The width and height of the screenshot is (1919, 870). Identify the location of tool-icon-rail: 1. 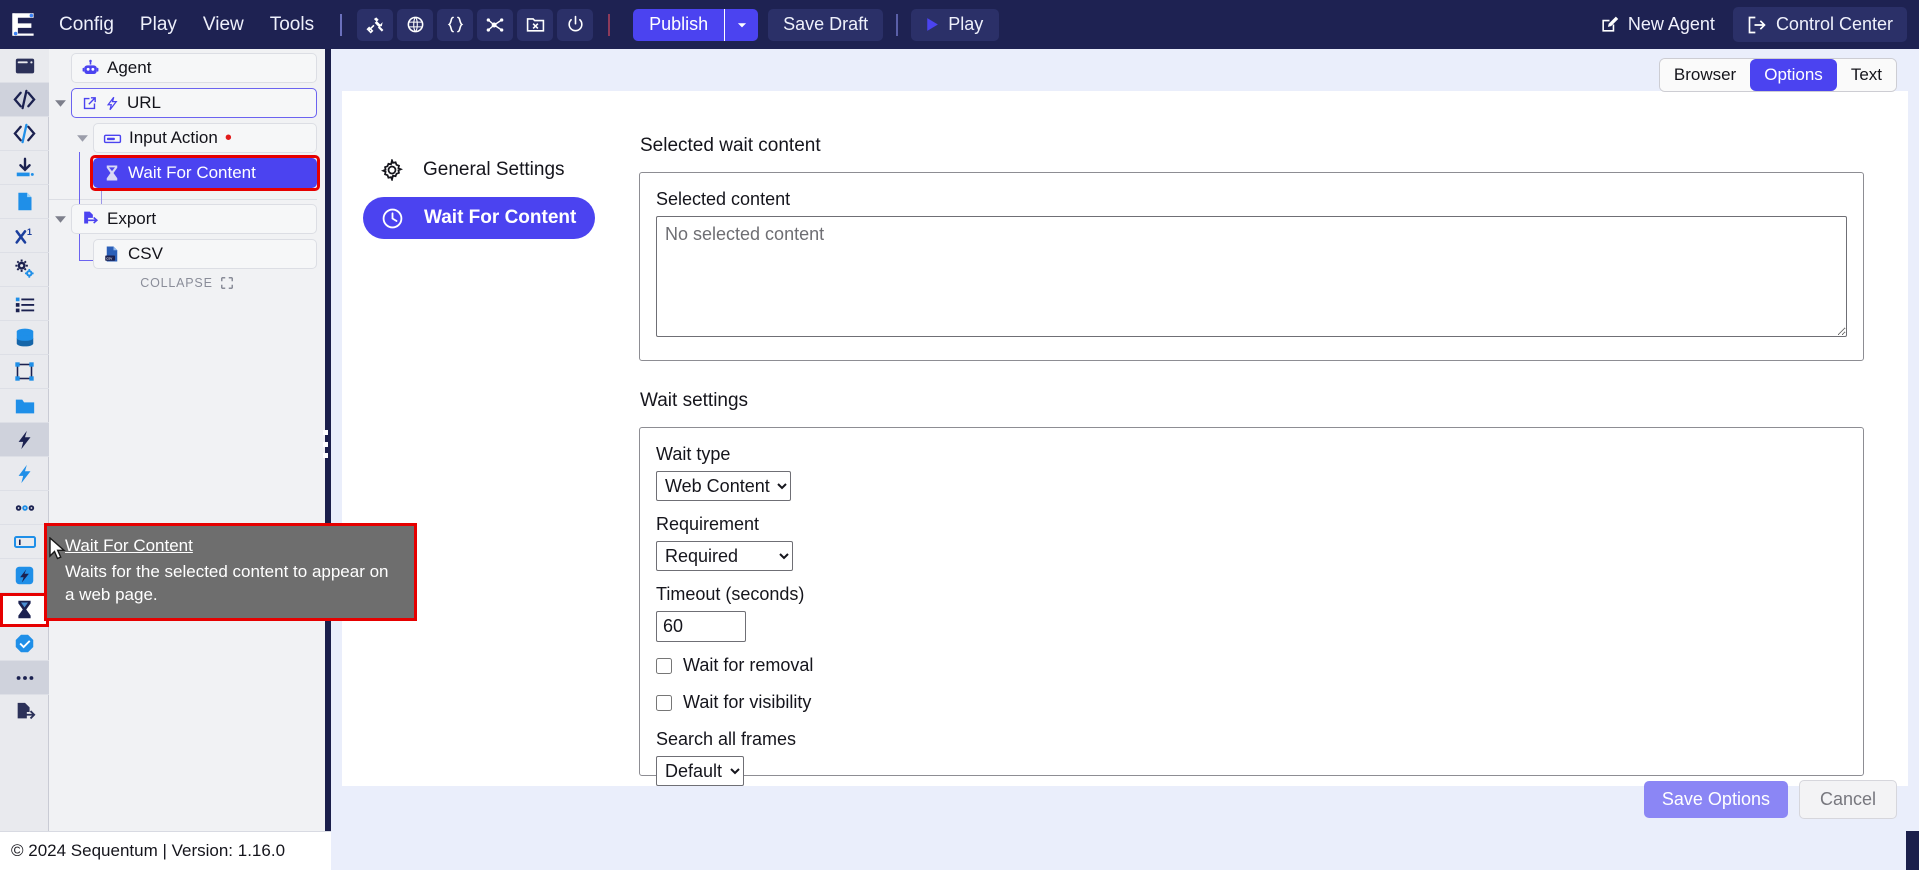
(24, 440).